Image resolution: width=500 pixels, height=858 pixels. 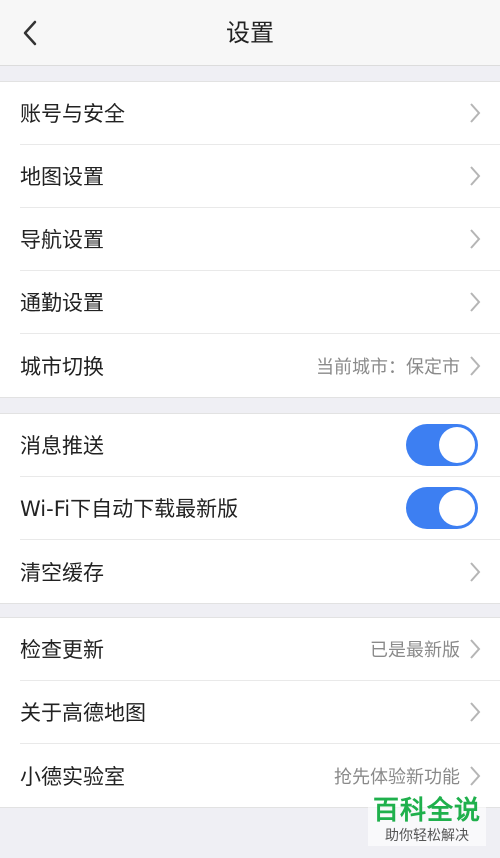 I want to click on row-label: 关于高德地图, so click(x=83, y=713).